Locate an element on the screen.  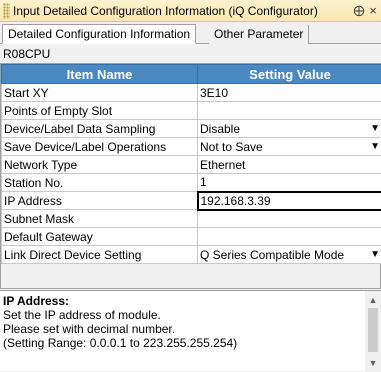
setting-value-text: Q Series Compatible Mode is located at coordinates (272, 255).